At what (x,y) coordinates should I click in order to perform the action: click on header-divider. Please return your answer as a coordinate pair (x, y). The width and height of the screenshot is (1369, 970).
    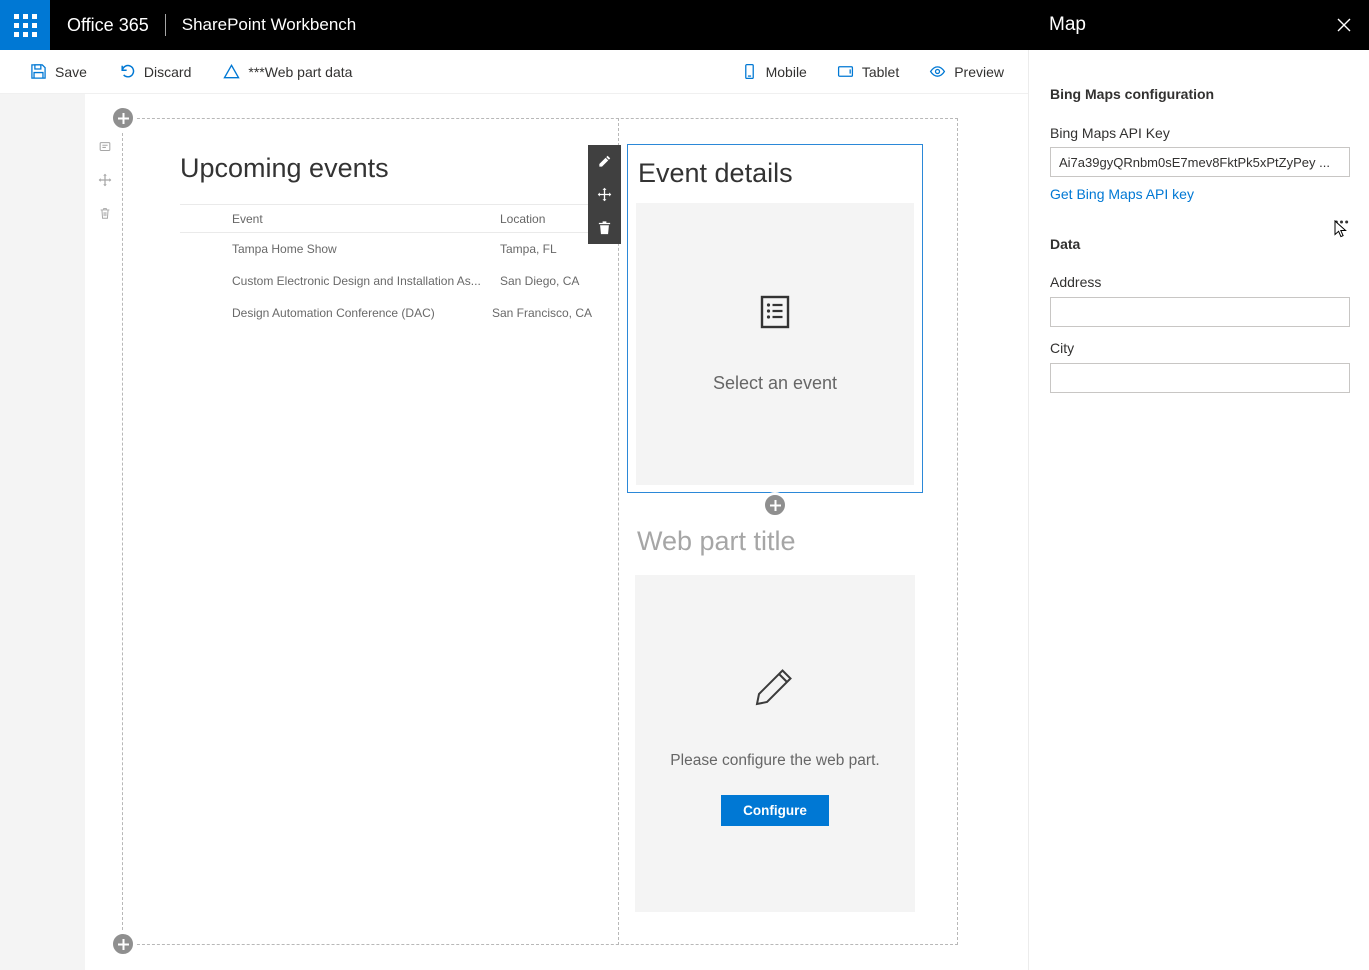
    Looking at the image, I should click on (165, 25).